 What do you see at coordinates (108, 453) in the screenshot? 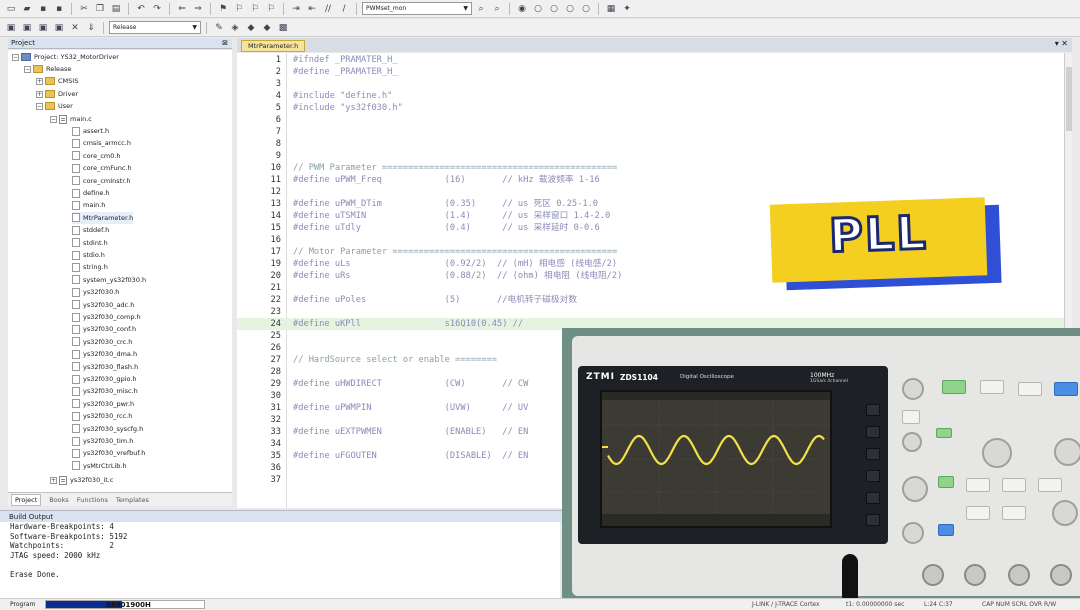
I see `tree-header-file: ys32f030_vrefbuf.h` at bounding box center [108, 453].